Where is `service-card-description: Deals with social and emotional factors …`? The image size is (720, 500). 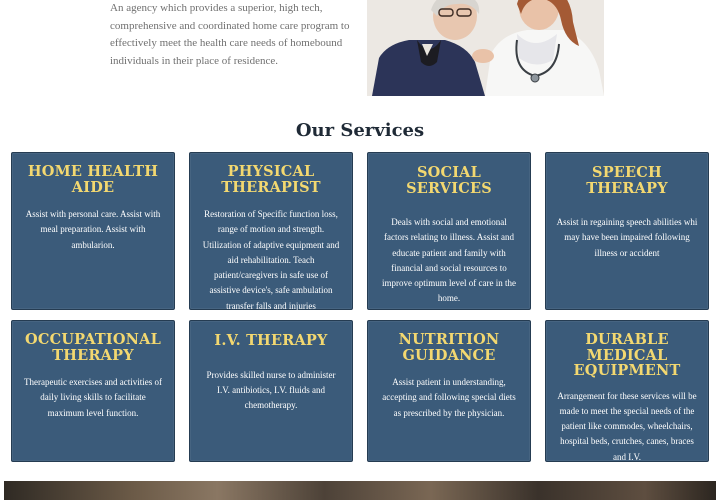 service-card-description: Deals with social and emotional factors … is located at coordinates (449, 260).